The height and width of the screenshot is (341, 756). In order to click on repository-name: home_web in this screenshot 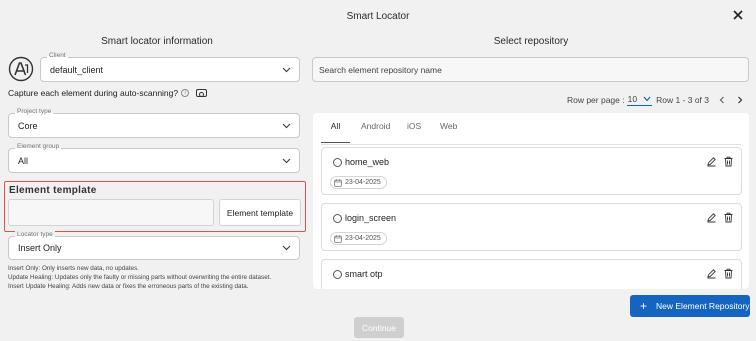, I will do `click(367, 162)`.